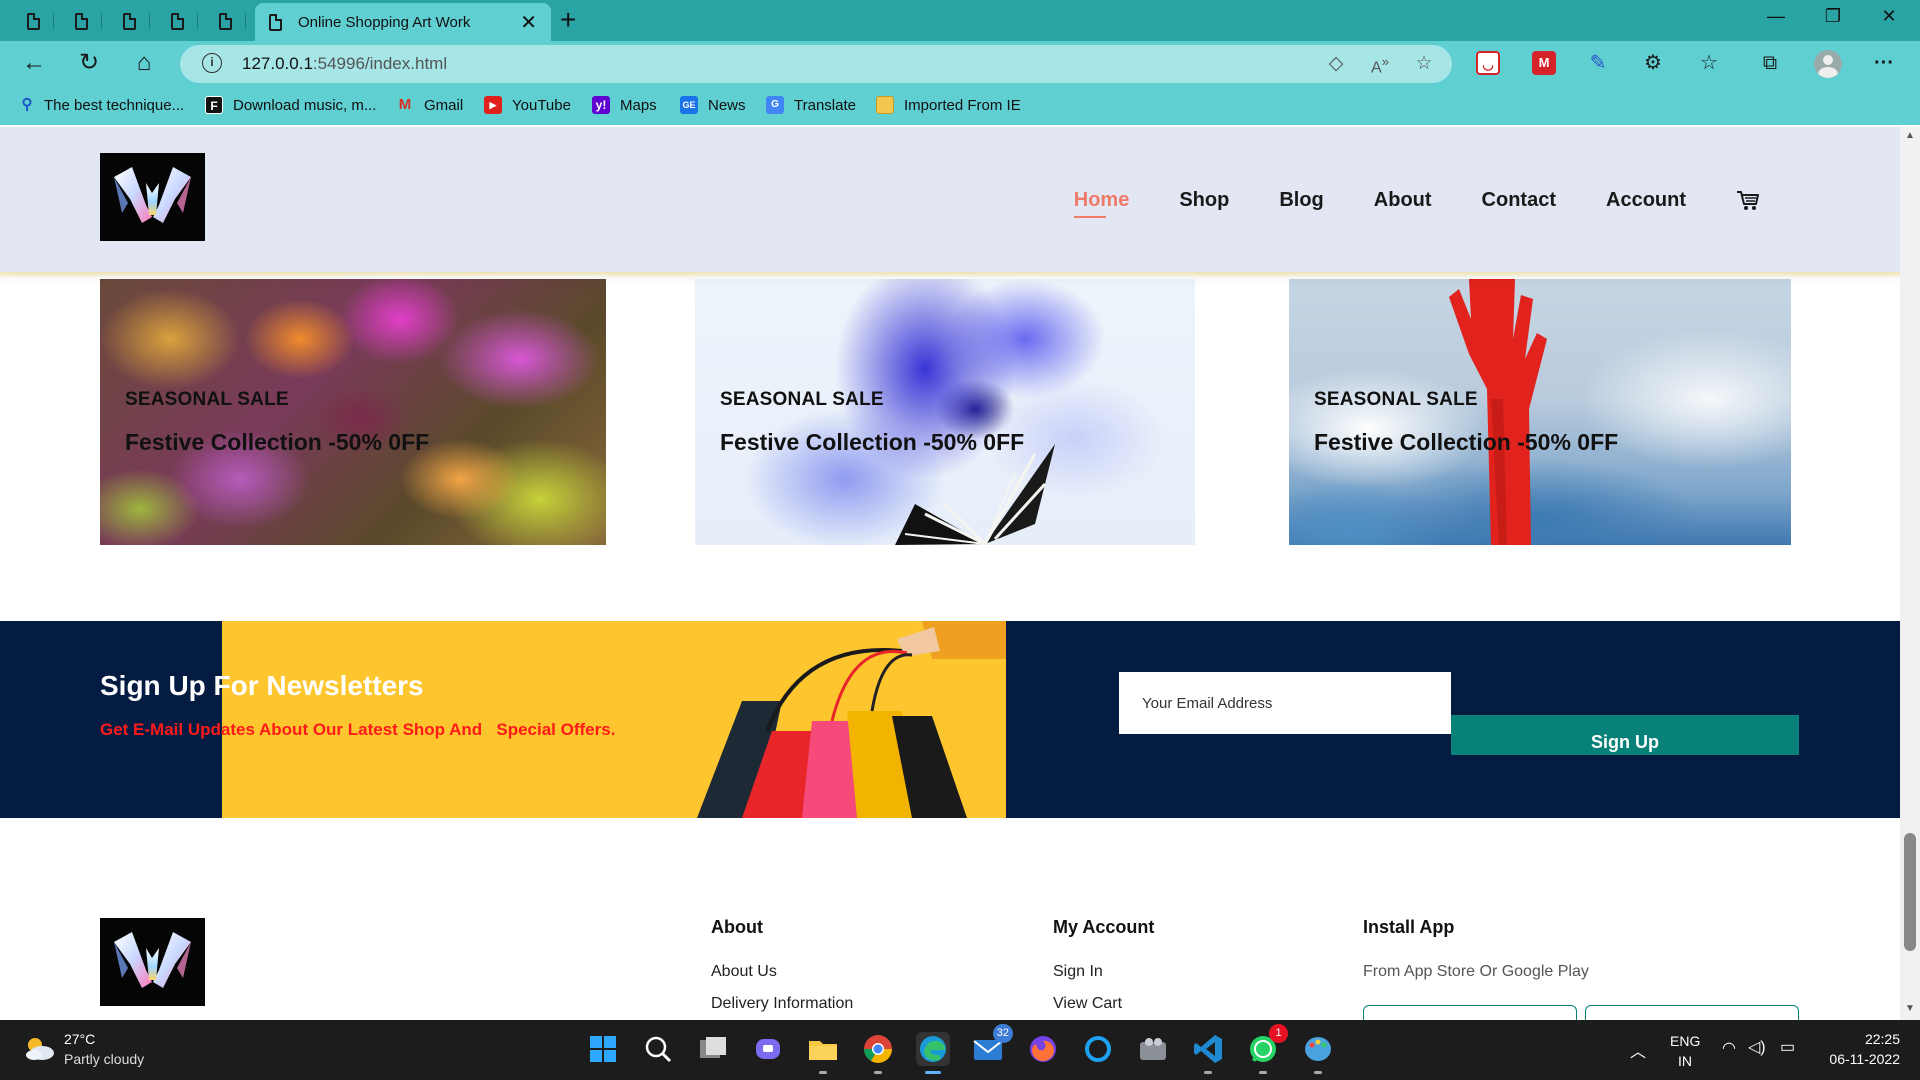 Image resolution: width=1920 pixels, height=1080 pixels. Describe the element at coordinates (568, 20) in the screenshot. I see `new-tab-button: +` at that location.